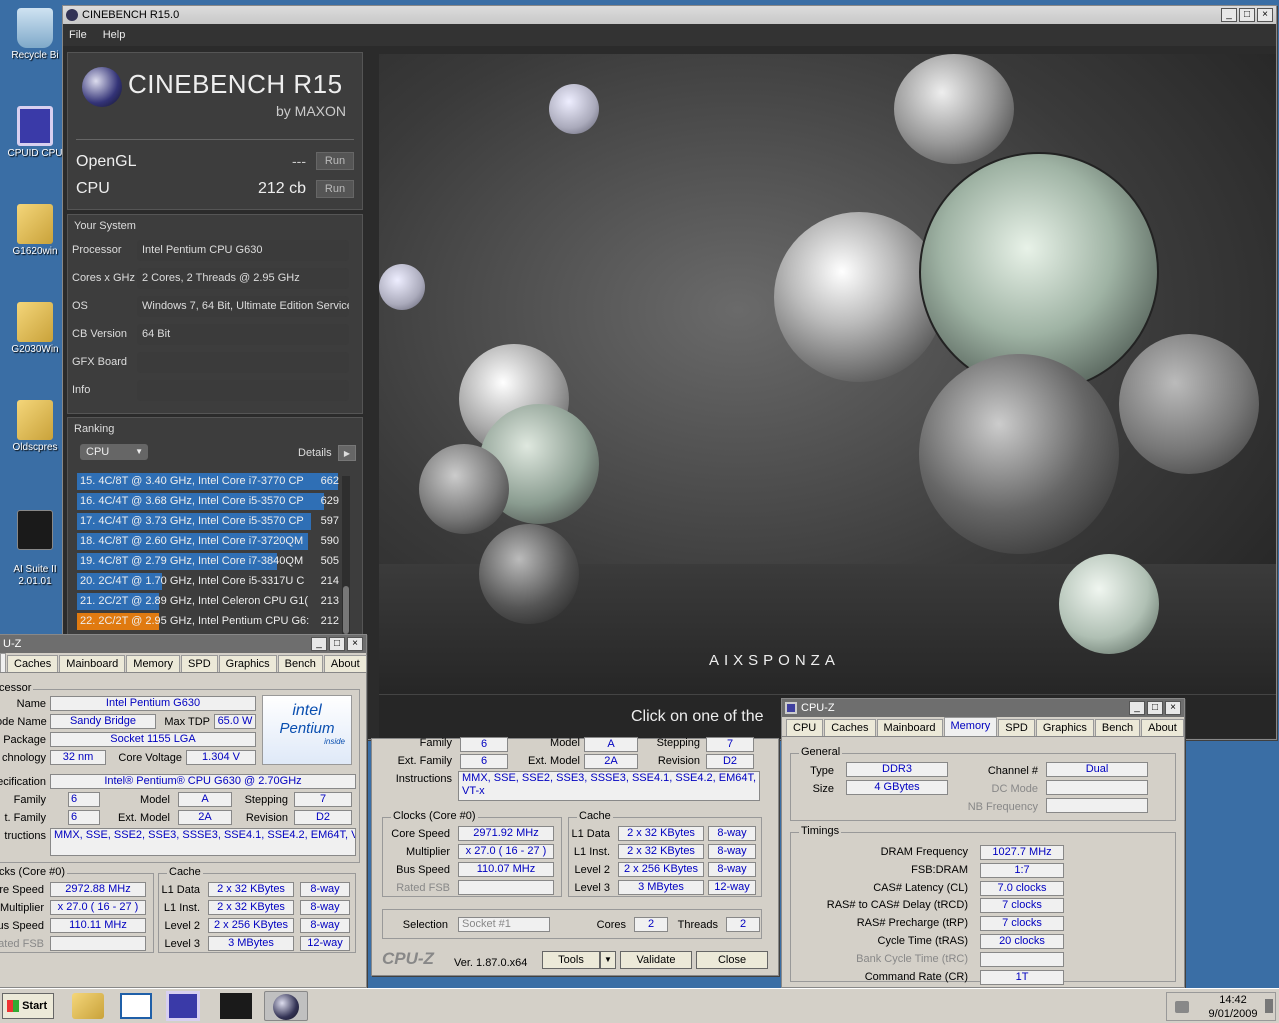  Describe the element at coordinates (183, 1006) in the screenshot. I see `taskbar-cpuz-icon` at that location.